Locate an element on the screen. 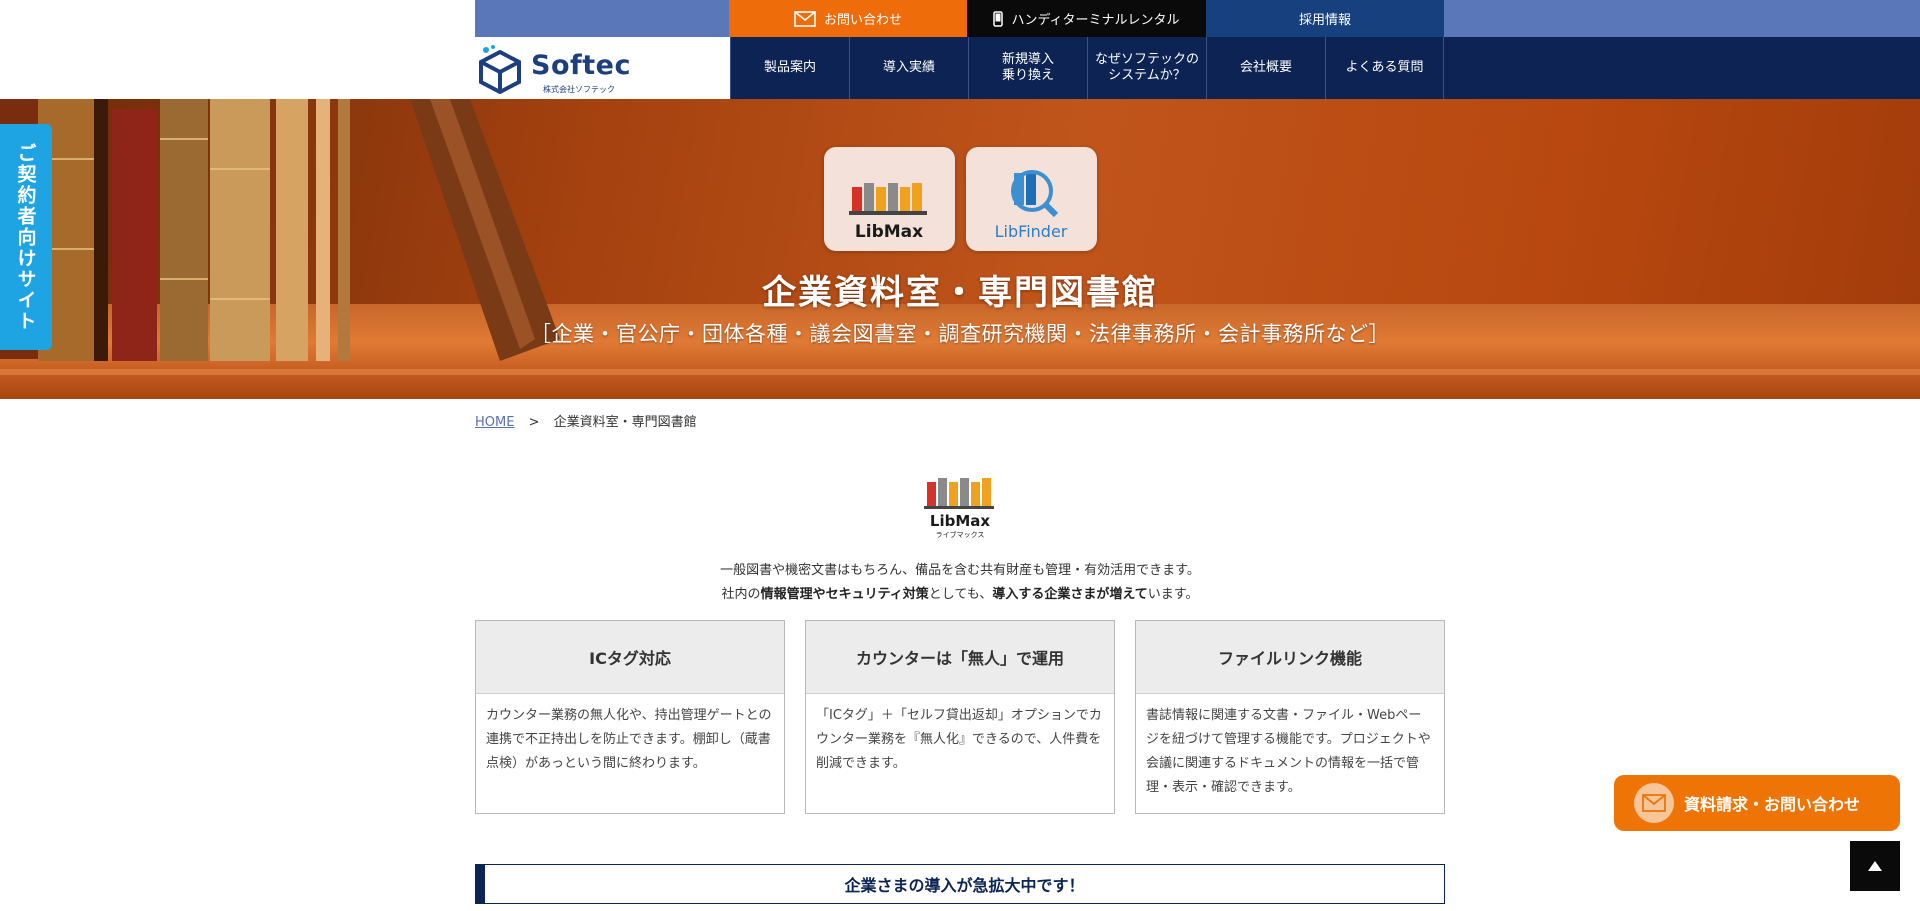  floating-contact-button: 資料請求・お問い合わせ is located at coordinates (1757, 803).